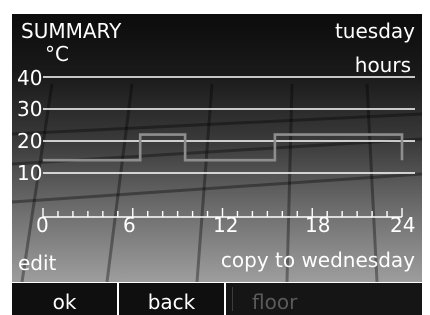 Image resolution: width=430 pixels, height=315 pixels. What do you see at coordinates (318, 260) in the screenshot?
I see `copy-day-option: copy to wednesday` at bounding box center [318, 260].